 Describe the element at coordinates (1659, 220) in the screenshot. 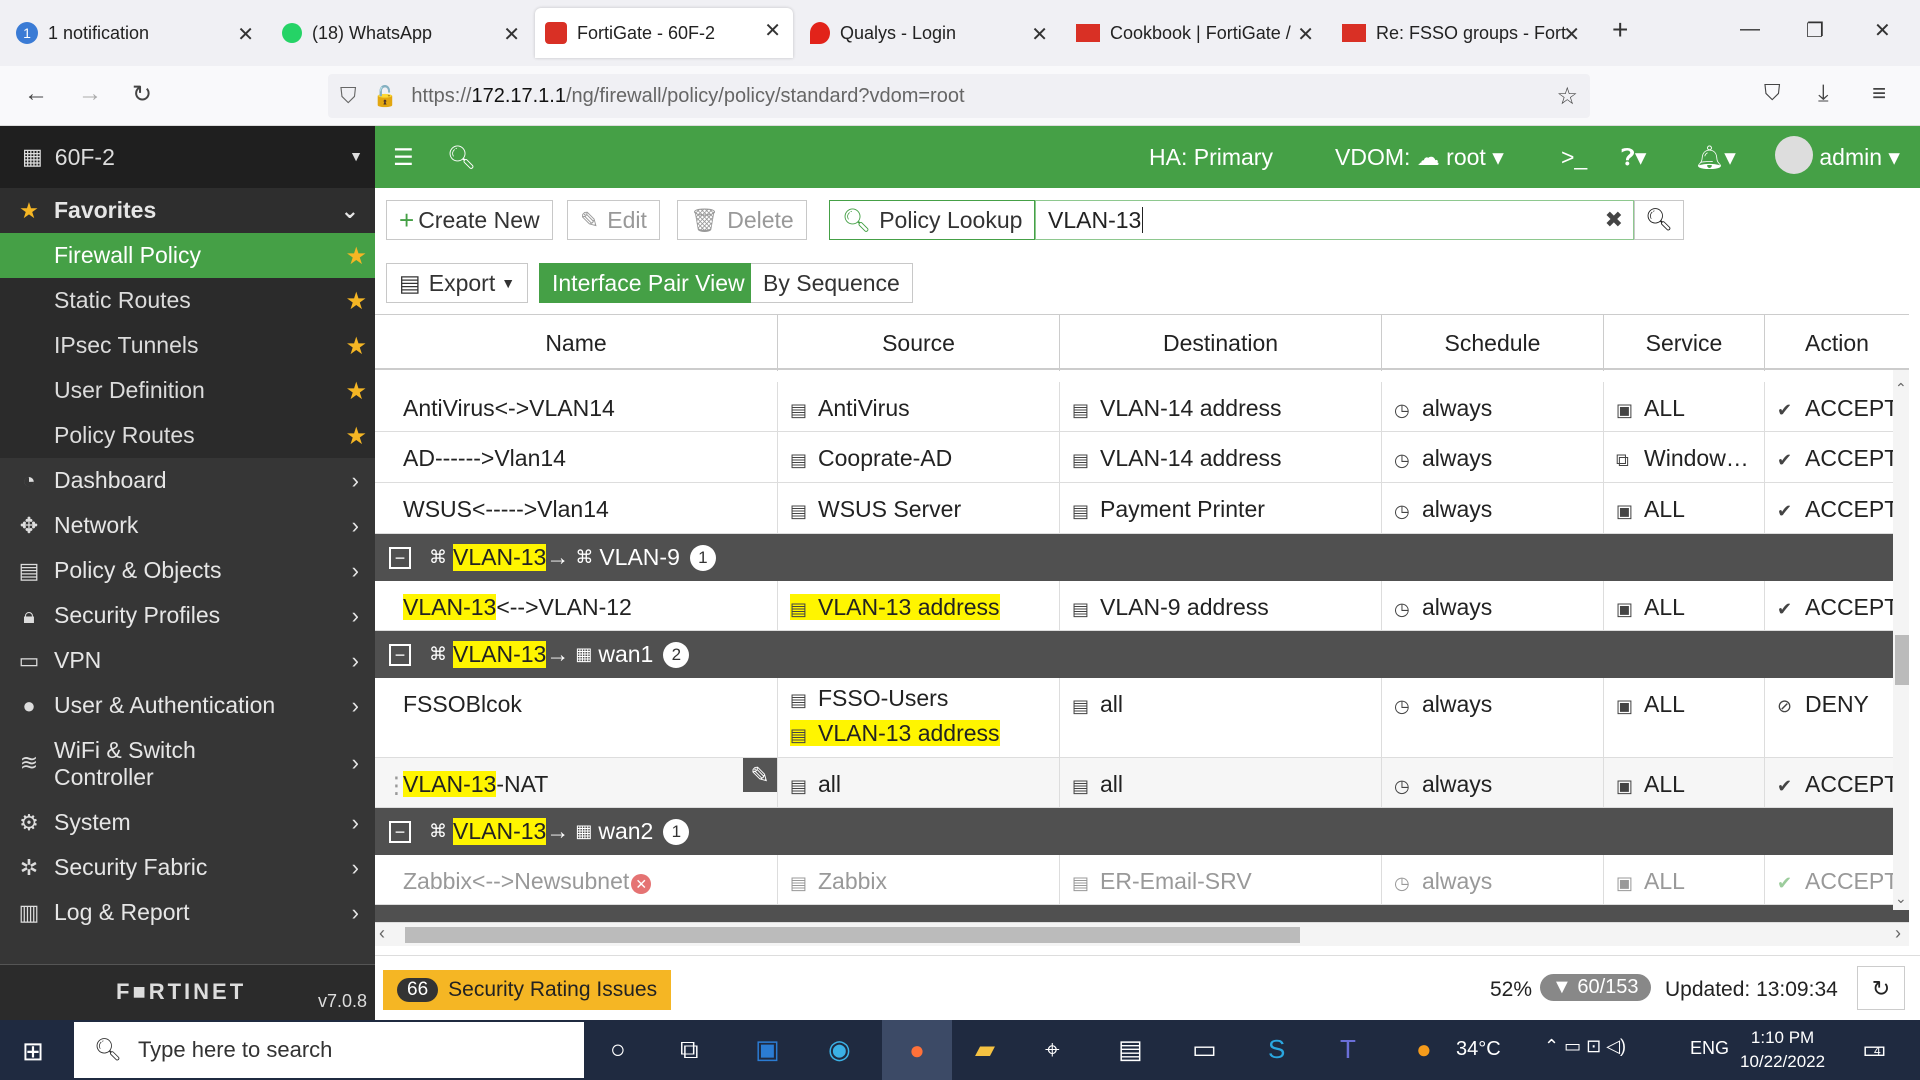

I see `search-button: 🔍︎` at that location.